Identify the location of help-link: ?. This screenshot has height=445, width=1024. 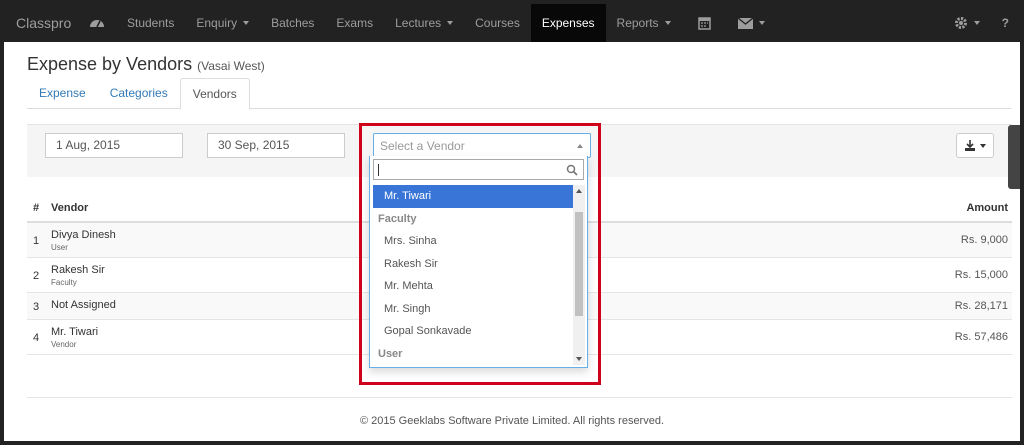
(1005, 23).